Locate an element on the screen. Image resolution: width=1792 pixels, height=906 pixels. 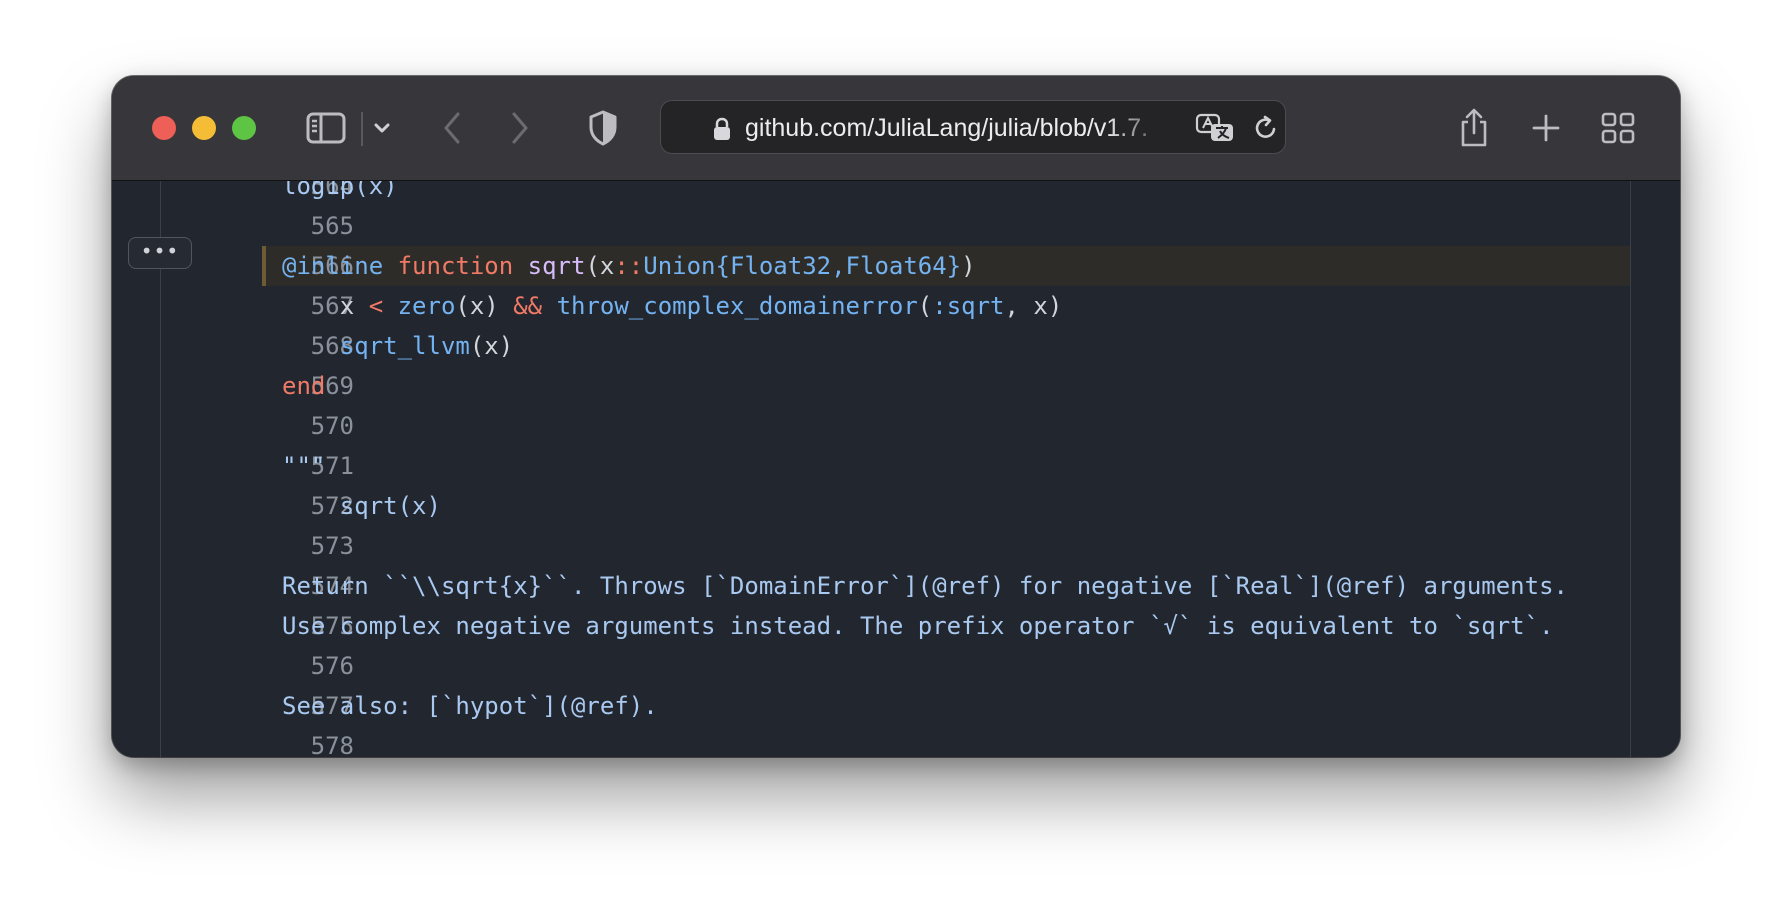
code-text: log1p(x) is located at coordinates (340, 193).